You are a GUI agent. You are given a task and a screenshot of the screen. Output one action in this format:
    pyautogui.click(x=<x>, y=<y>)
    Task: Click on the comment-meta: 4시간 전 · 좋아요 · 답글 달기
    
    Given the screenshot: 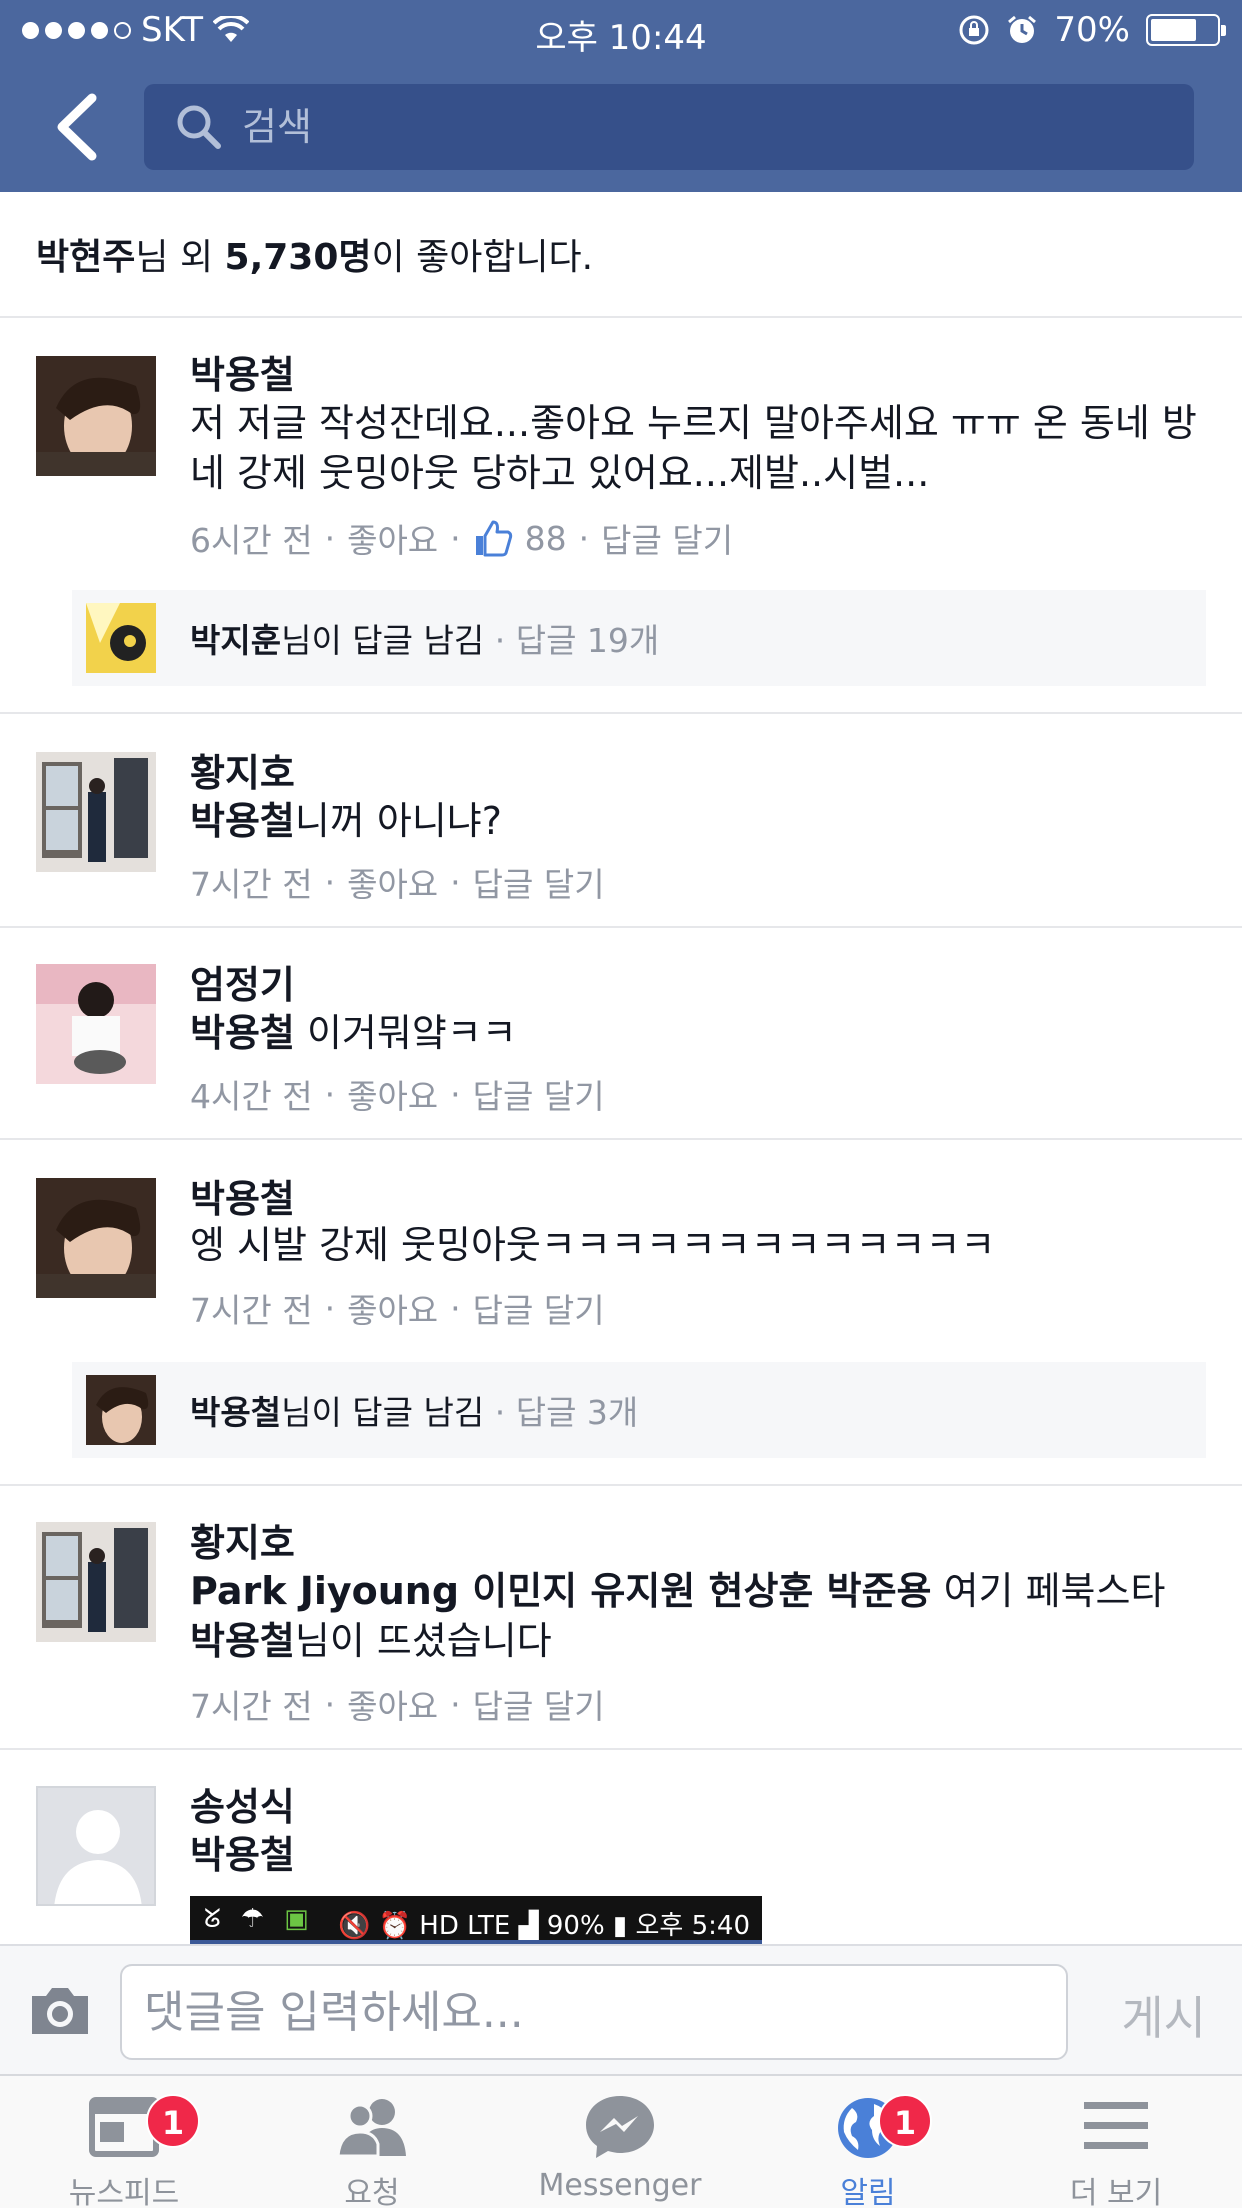 What is the action you would take?
    pyautogui.click(x=397, y=1094)
    